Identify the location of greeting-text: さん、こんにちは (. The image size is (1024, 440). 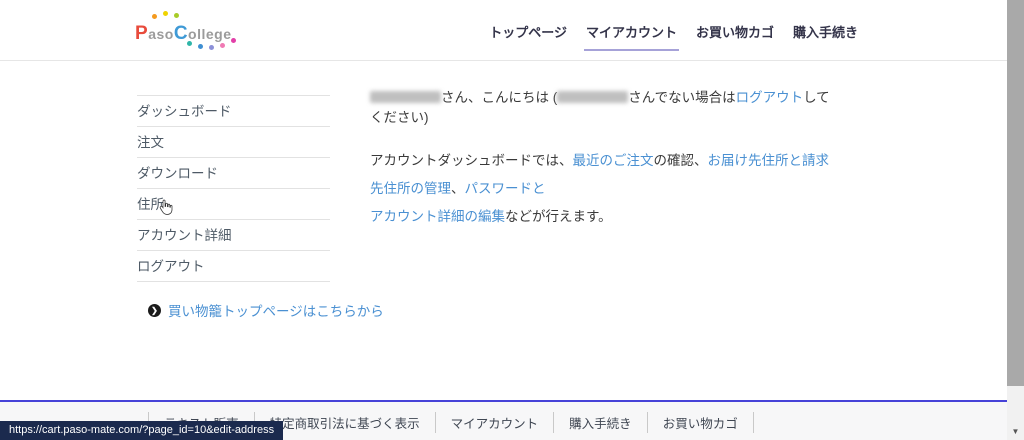
(499, 97).